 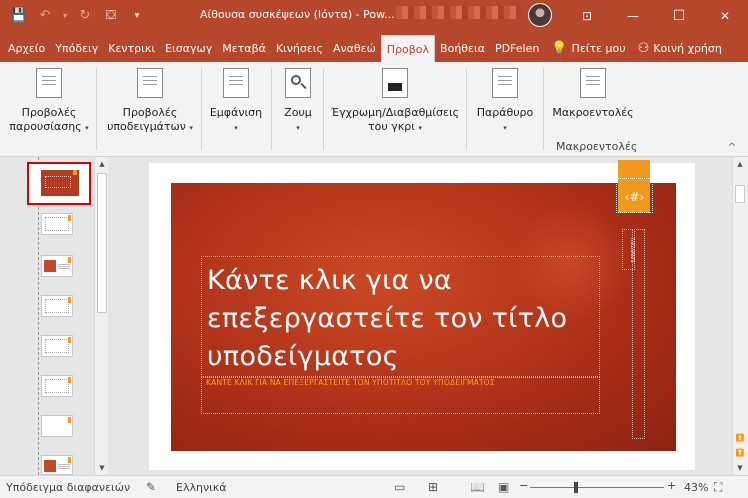 What do you see at coordinates (151, 487) in the screenshot?
I see `spell-check-icon: ✎` at bounding box center [151, 487].